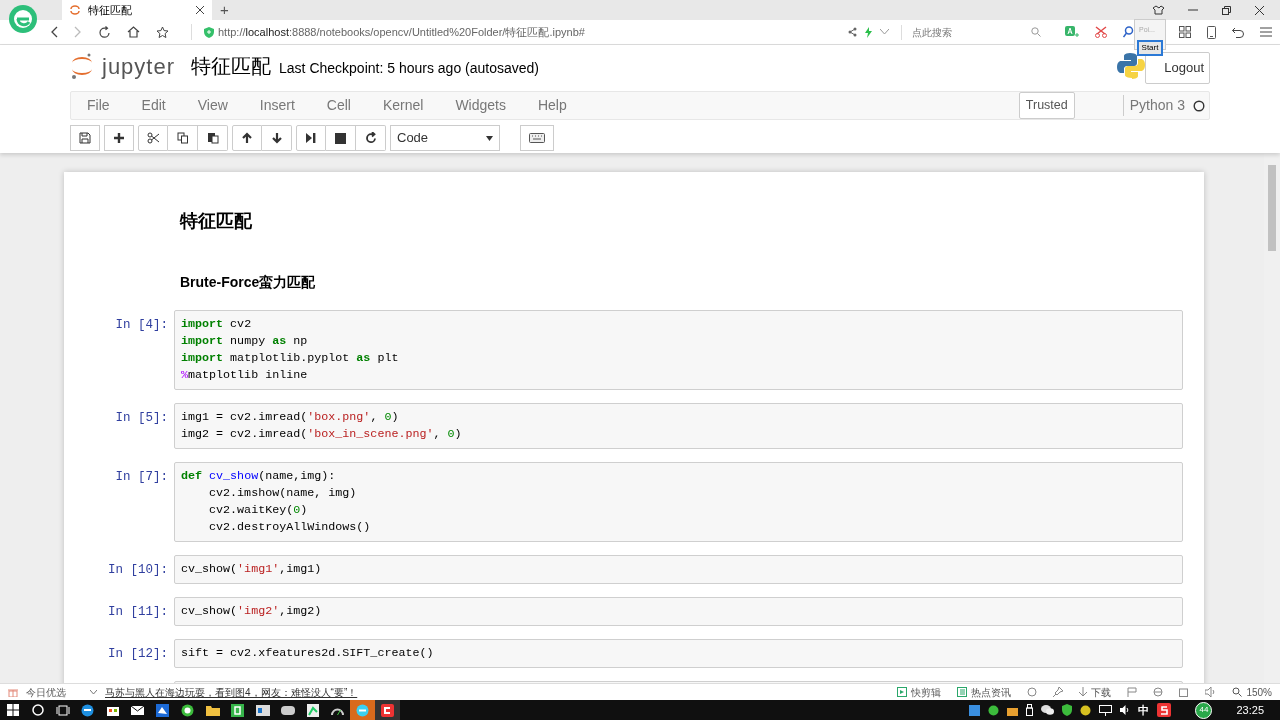  What do you see at coordinates (1144, 710) in the screenshot?
I see `input-method-indicator: 中` at bounding box center [1144, 710].